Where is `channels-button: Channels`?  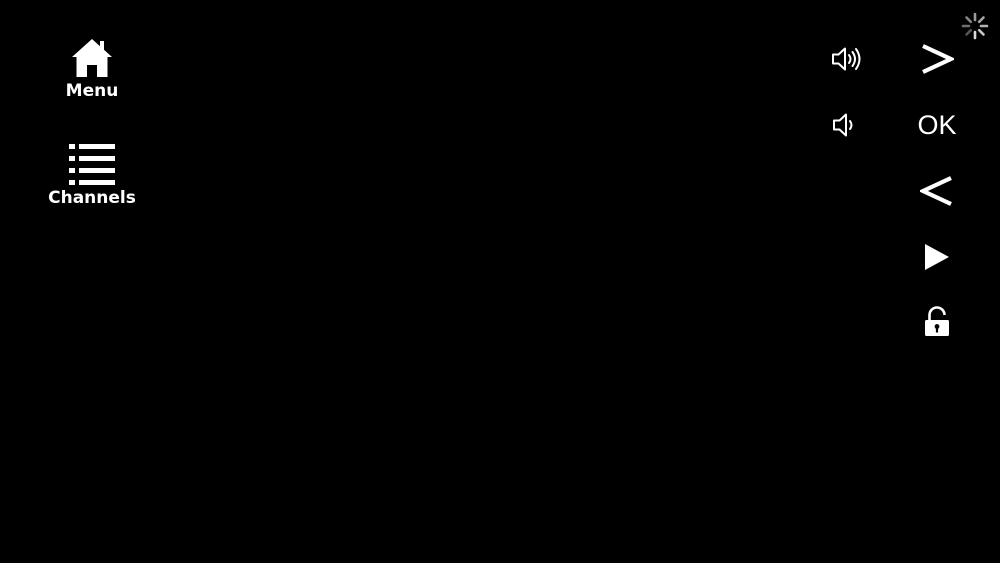 channels-button: Channels is located at coordinates (92, 175).